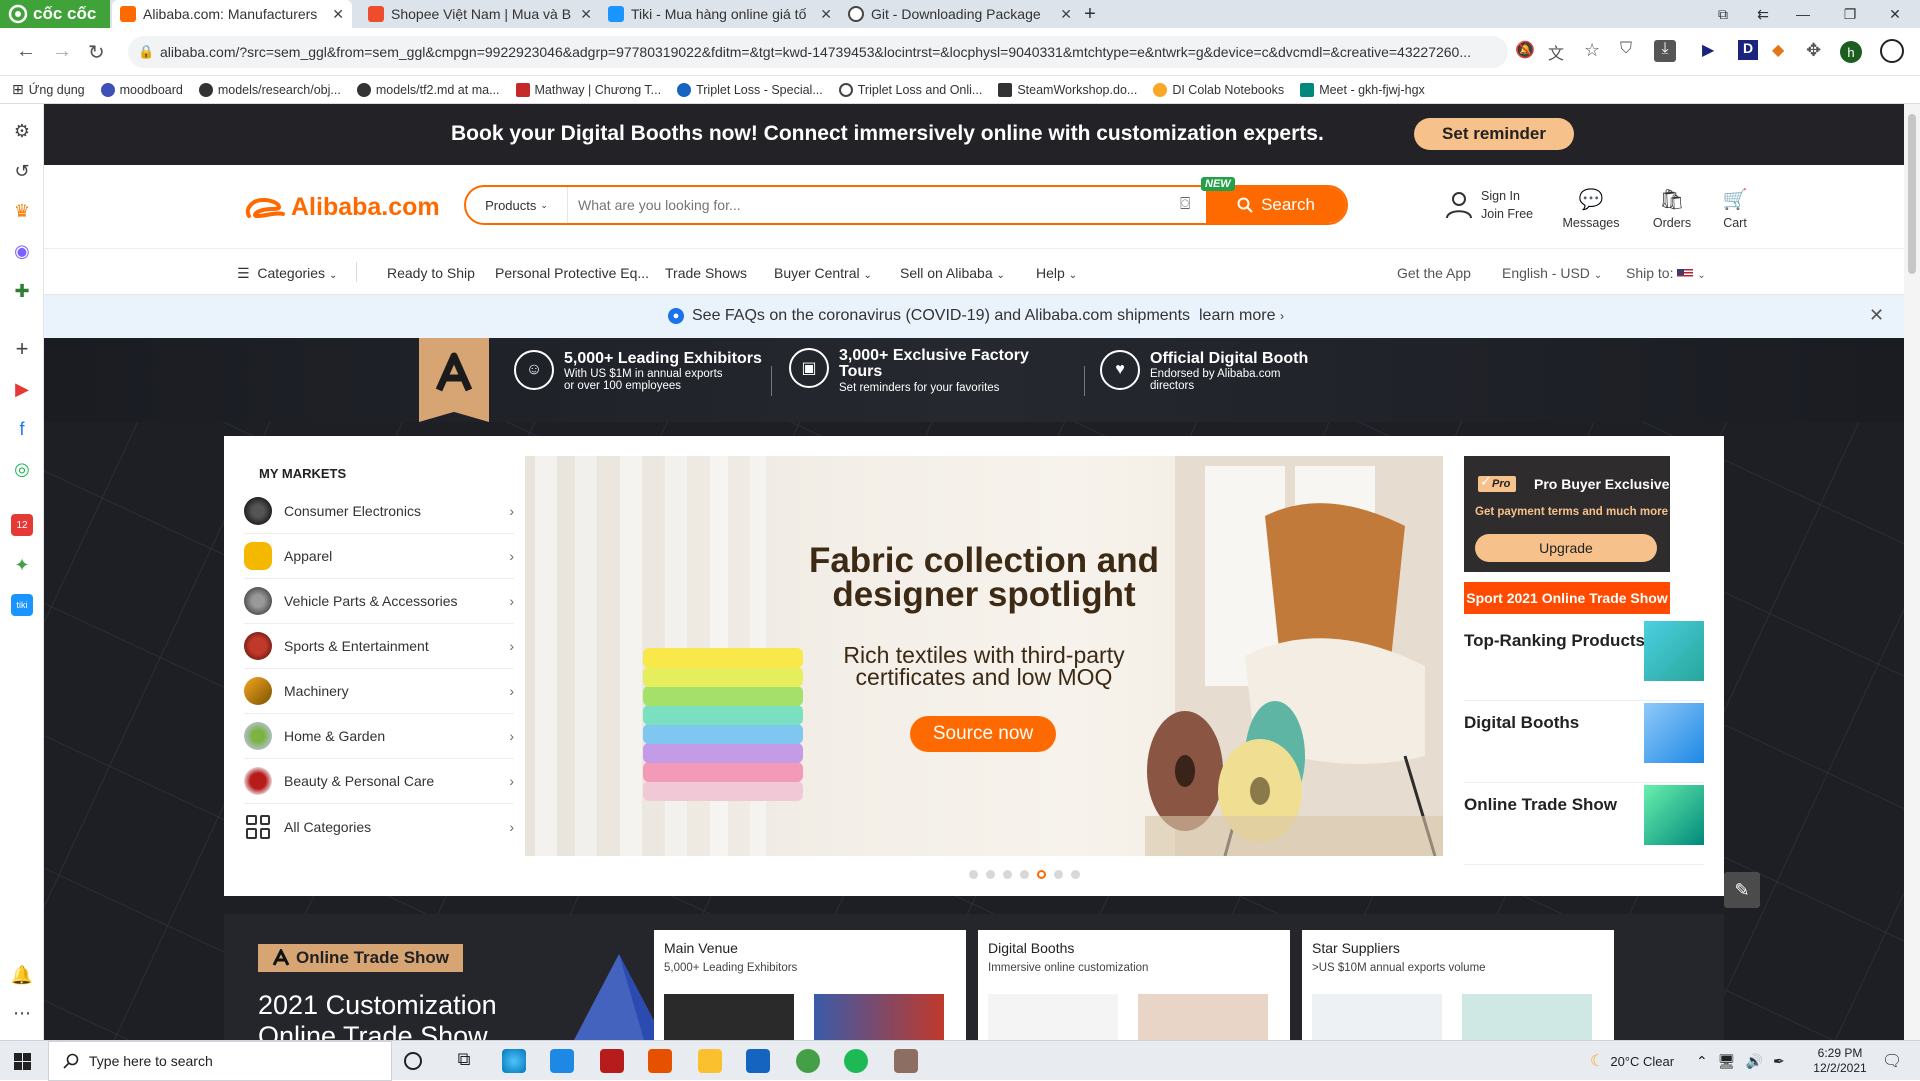 This screenshot has height=1081, width=1920. Describe the element at coordinates (22, 975) in the screenshot. I see `notification-bell-icon: 🔔` at that location.